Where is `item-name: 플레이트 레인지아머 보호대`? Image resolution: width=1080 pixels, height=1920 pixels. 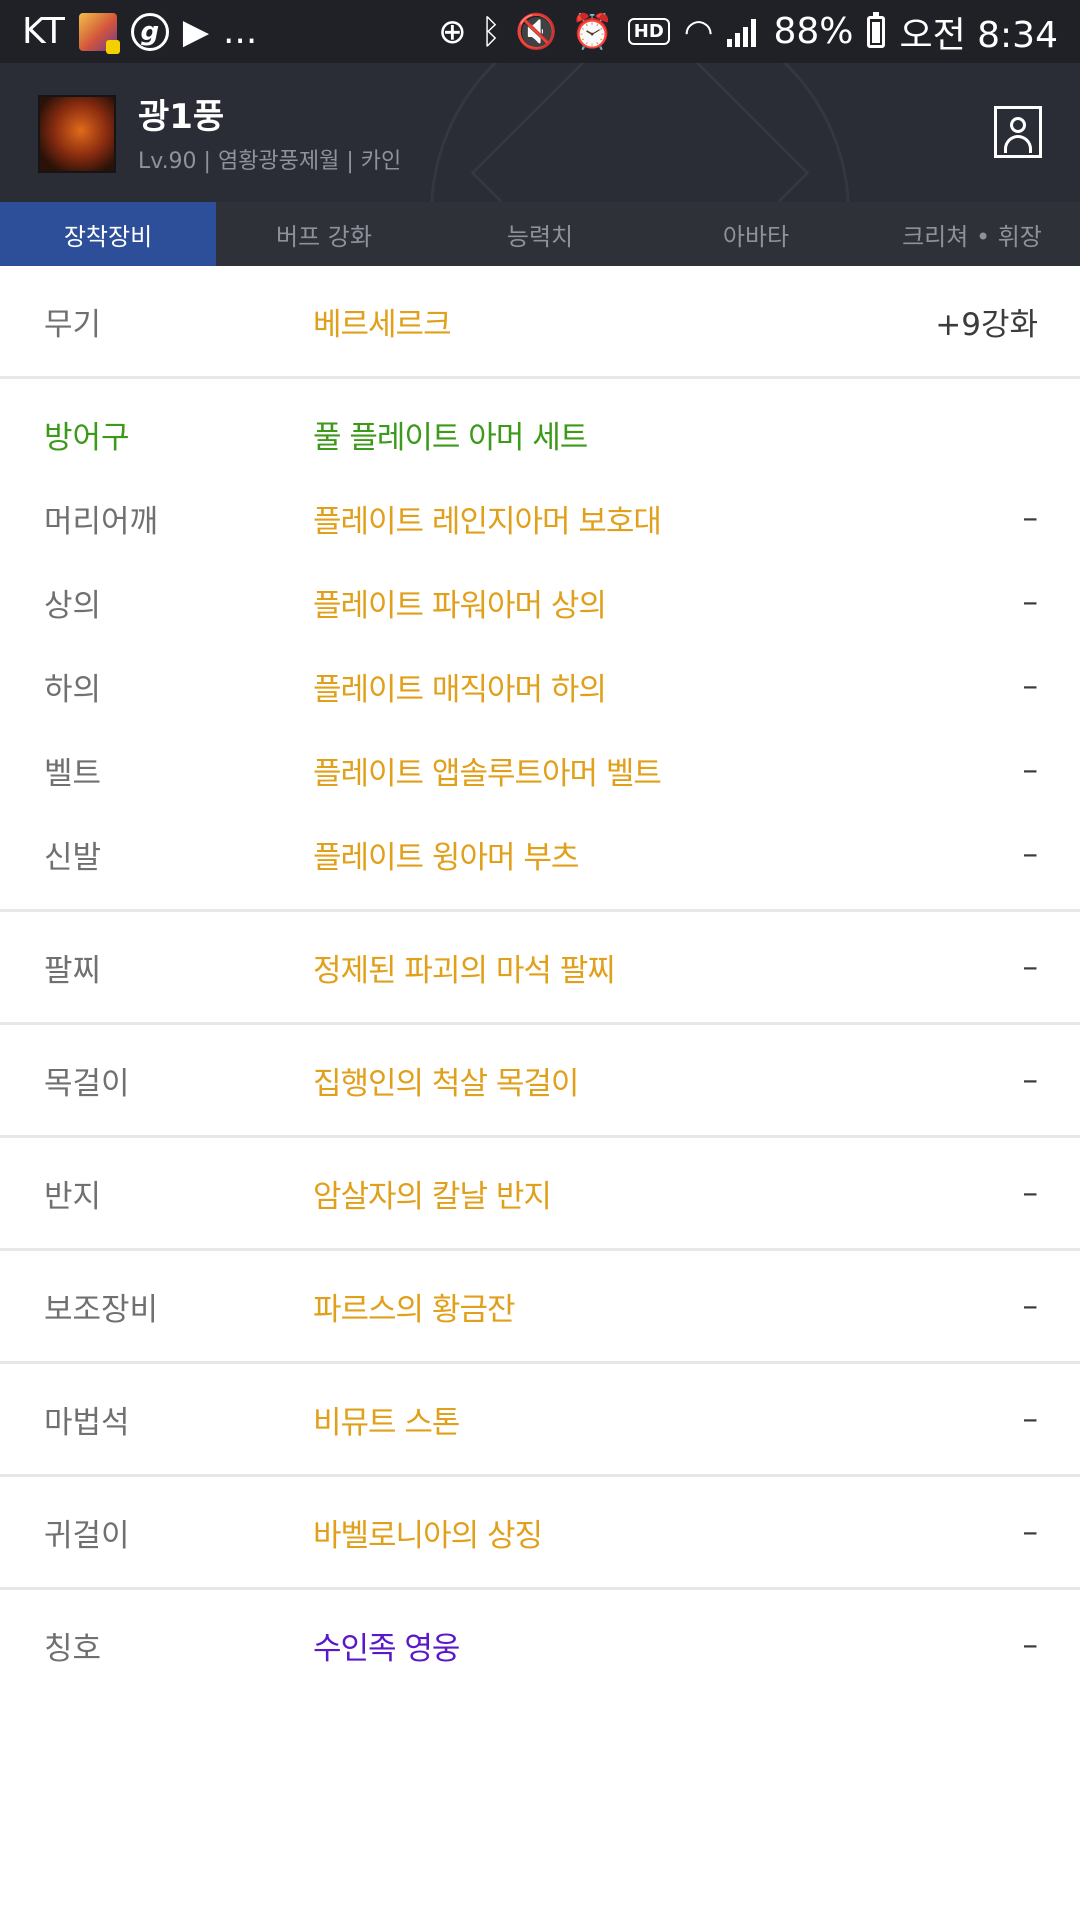 item-name: 플레이트 레인지아머 보호대 is located at coordinates (487, 521).